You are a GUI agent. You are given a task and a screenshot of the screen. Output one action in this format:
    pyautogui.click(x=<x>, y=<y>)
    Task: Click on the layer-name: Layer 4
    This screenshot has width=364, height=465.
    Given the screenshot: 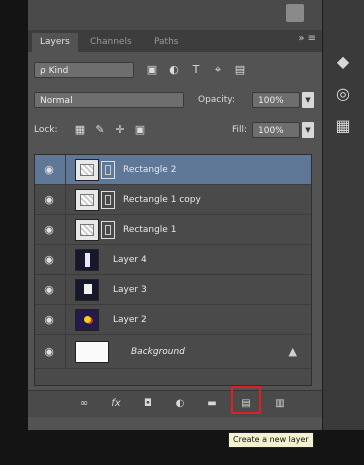 What is the action you would take?
    pyautogui.click(x=130, y=260)
    